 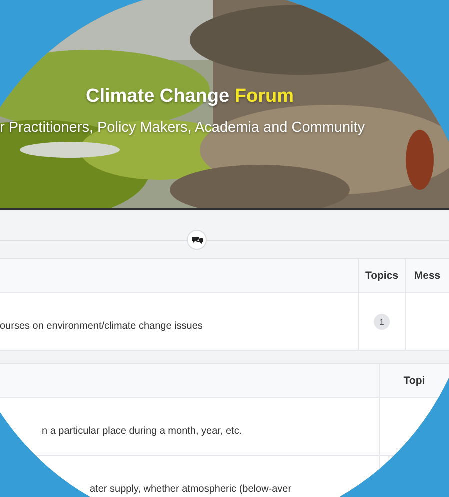 What do you see at coordinates (101, 326) in the screenshot?
I see `forum-description: ourses on environment/climate change issues` at bounding box center [101, 326].